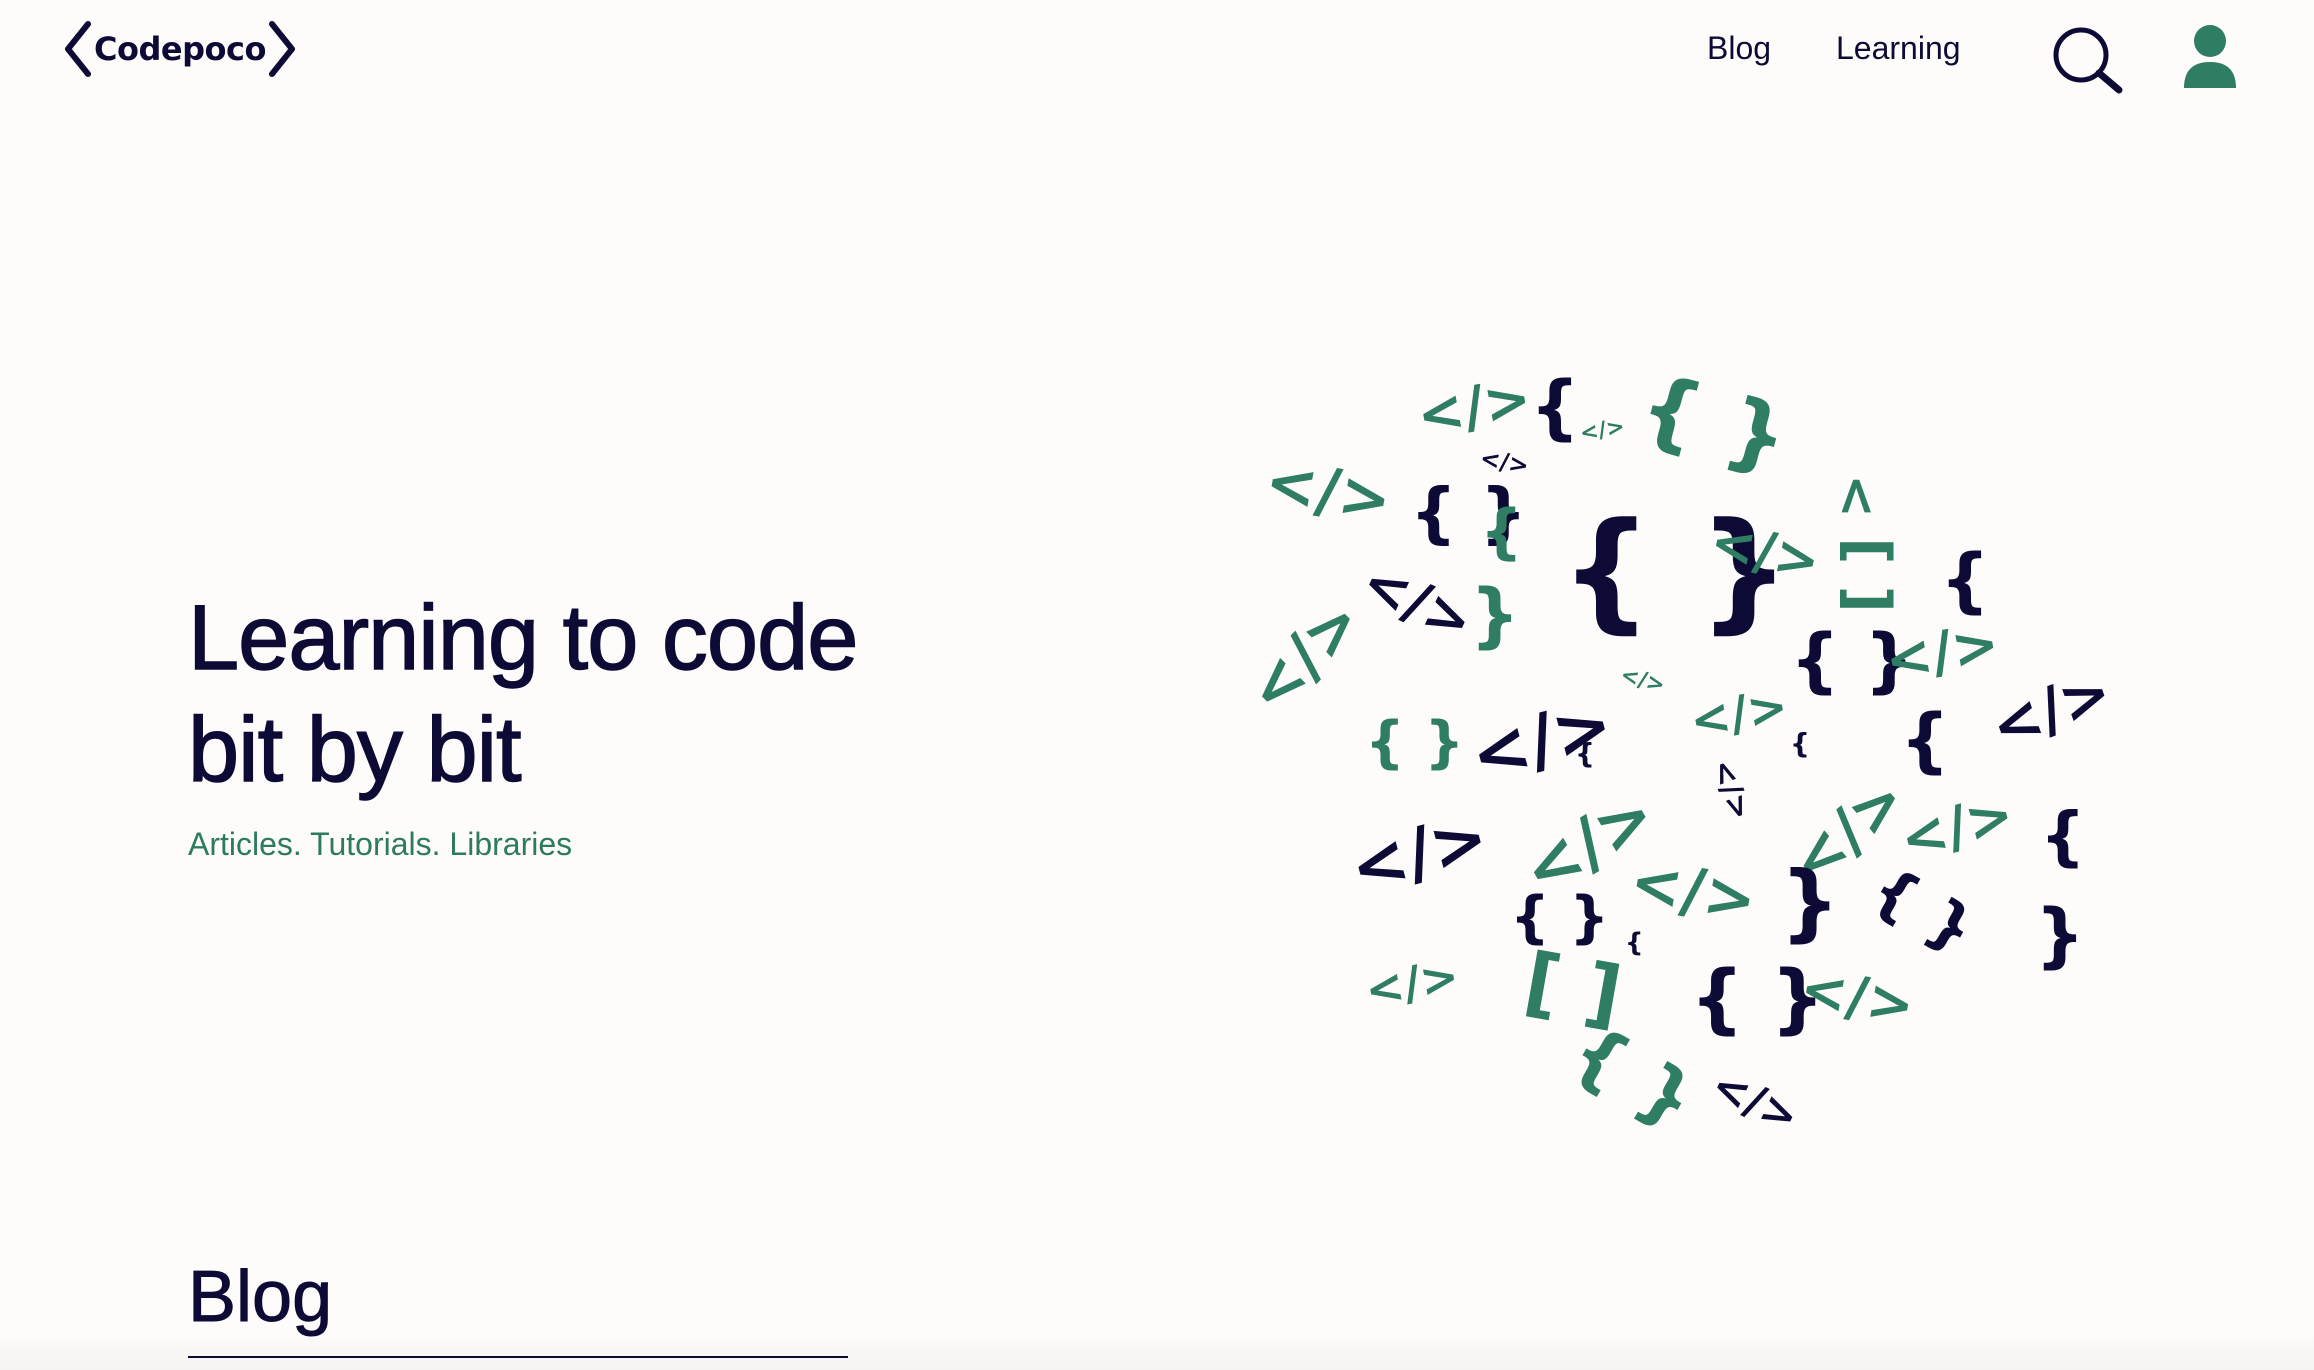  I want to click on nav-learning-link: Learning, so click(1898, 48).